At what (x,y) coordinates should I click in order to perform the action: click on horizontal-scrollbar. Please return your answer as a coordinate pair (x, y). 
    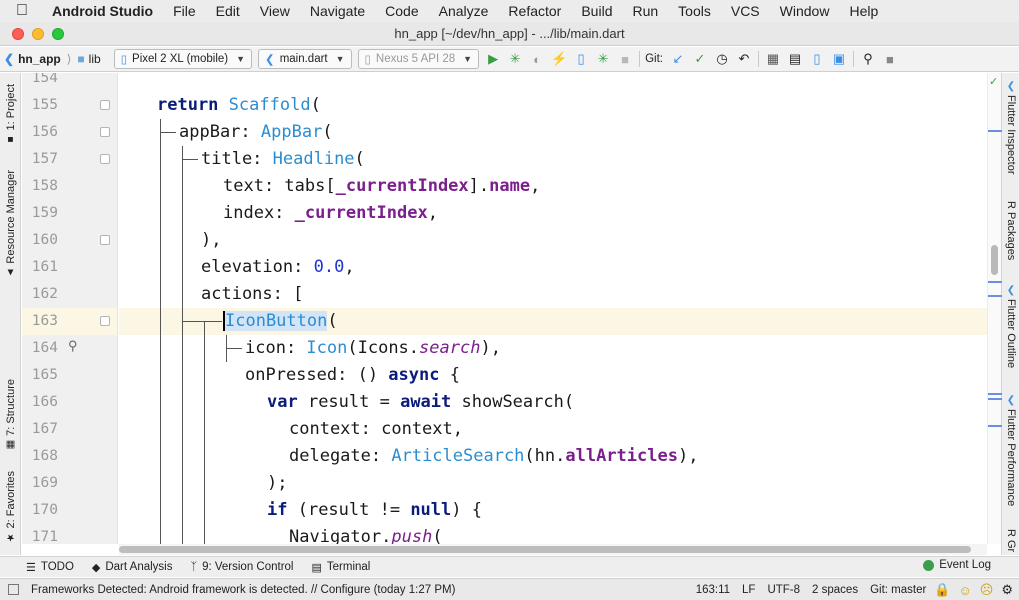
    Looking at the image, I should click on (553, 549).